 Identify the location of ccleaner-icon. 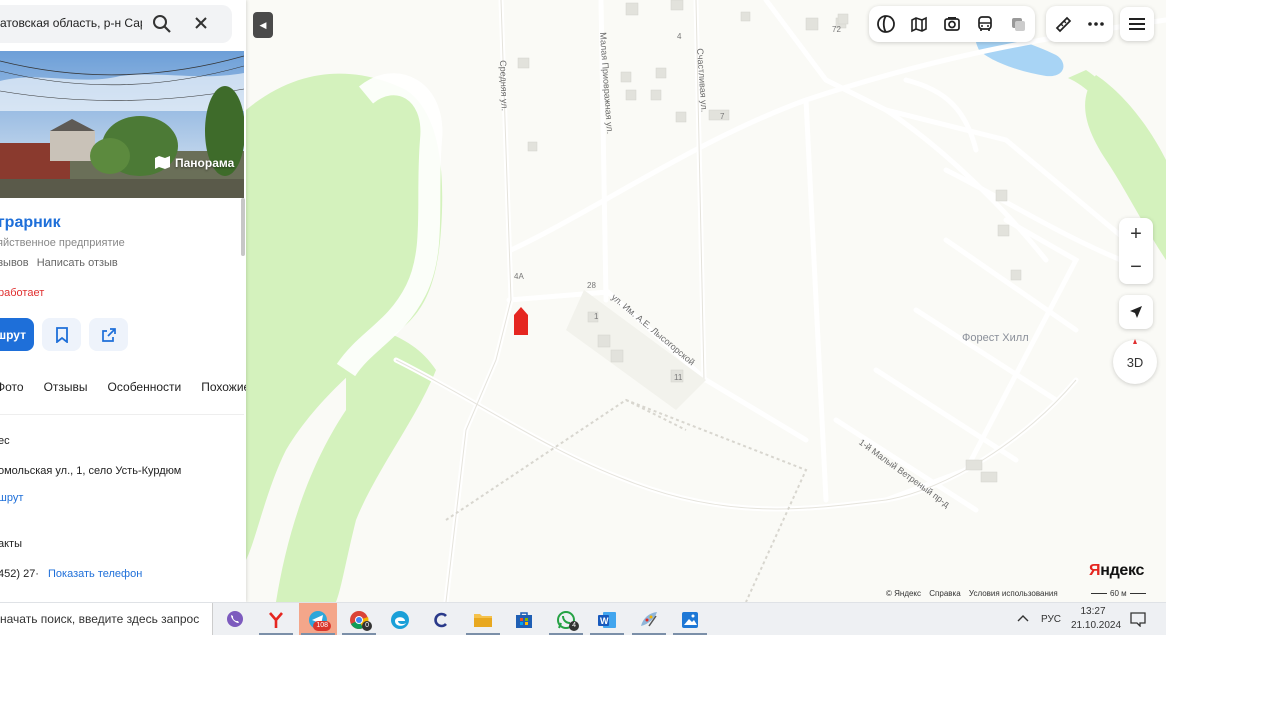
(440, 619).